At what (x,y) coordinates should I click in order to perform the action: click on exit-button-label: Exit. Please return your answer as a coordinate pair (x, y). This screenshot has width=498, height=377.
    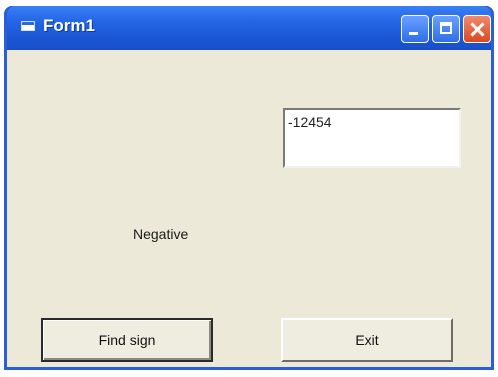
    Looking at the image, I should click on (367, 340).